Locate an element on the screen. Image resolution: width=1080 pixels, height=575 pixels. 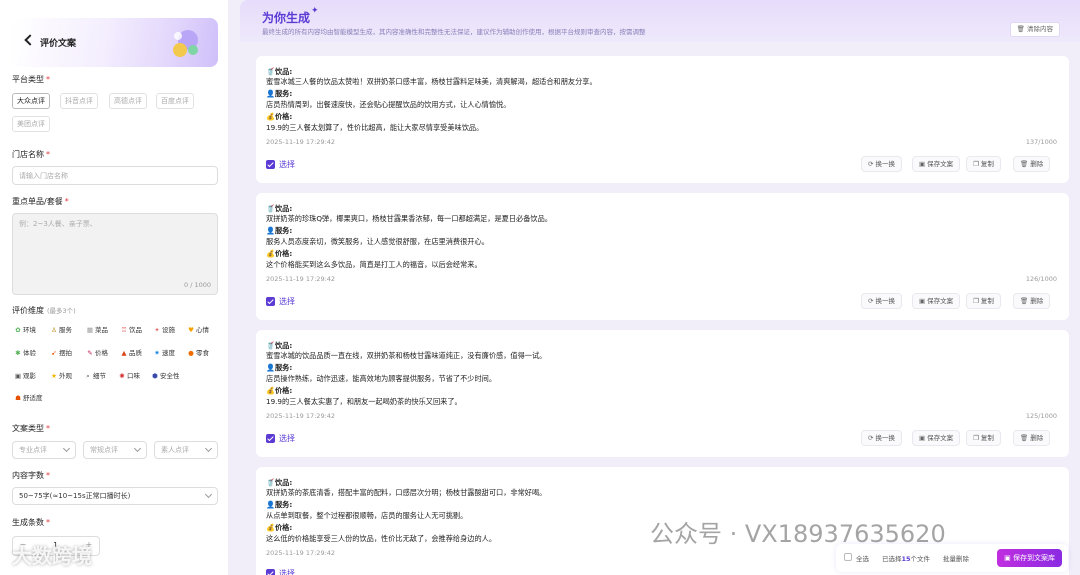
price-text: 19.9的三人餐太实惠了，和朋友一起喝奶茶的快乐又回来了。 is located at coordinates (364, 401).